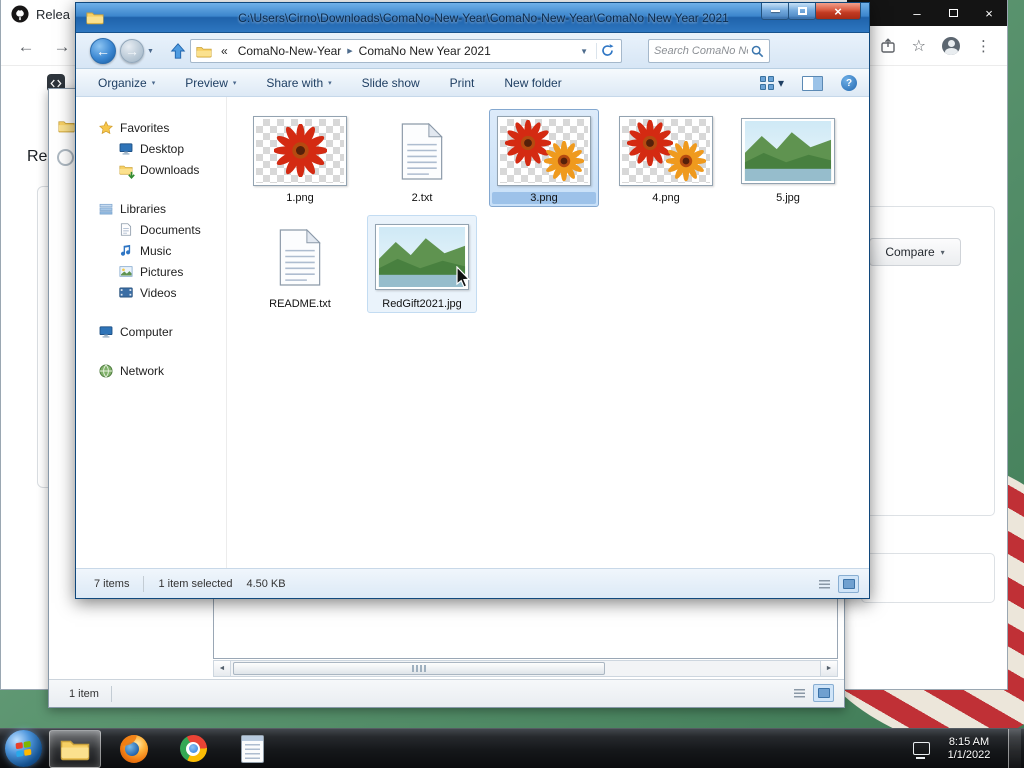 This screenshot has width=1024, height=768. Describe the element at coordinates (802, 11) in the screenshot. I see `maximize-button` at that location.